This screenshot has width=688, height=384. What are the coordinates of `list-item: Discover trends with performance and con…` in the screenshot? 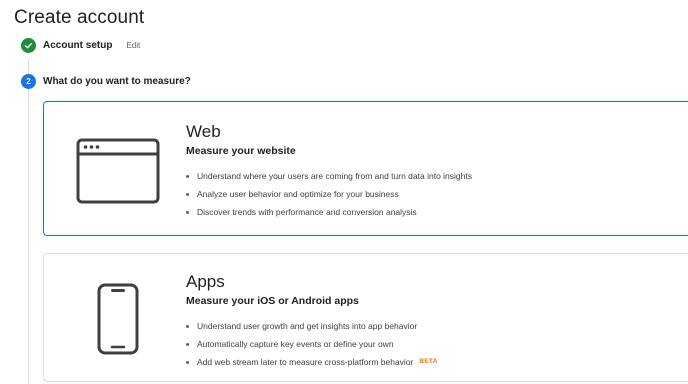 It's located at (329, 212).